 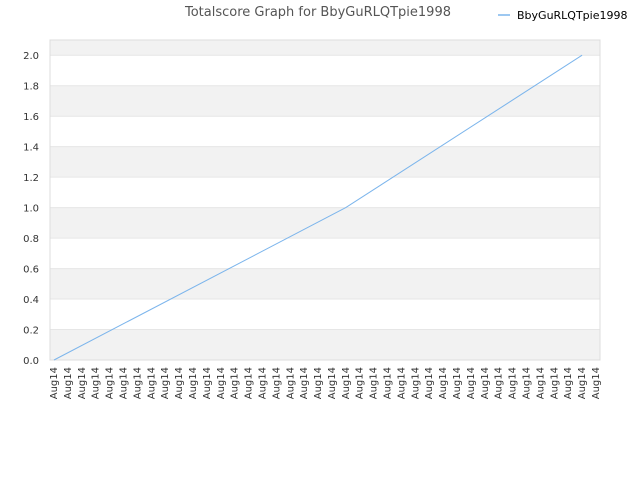 I want to click on y-axis-ticks: 0.0 0.2 0.4 0.6 0.8 1.0 1.2 1.4 1.6 1.8 2.0, so click(x=31, y=209).